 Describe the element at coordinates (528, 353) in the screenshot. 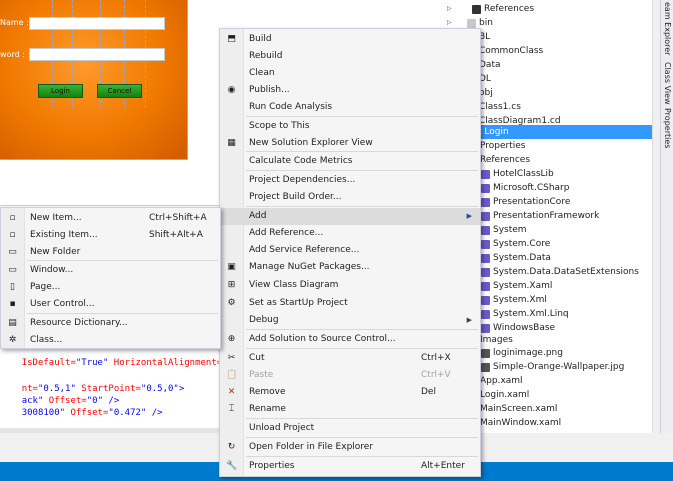

I see `tree-item-label: loginimage.png` at that location.